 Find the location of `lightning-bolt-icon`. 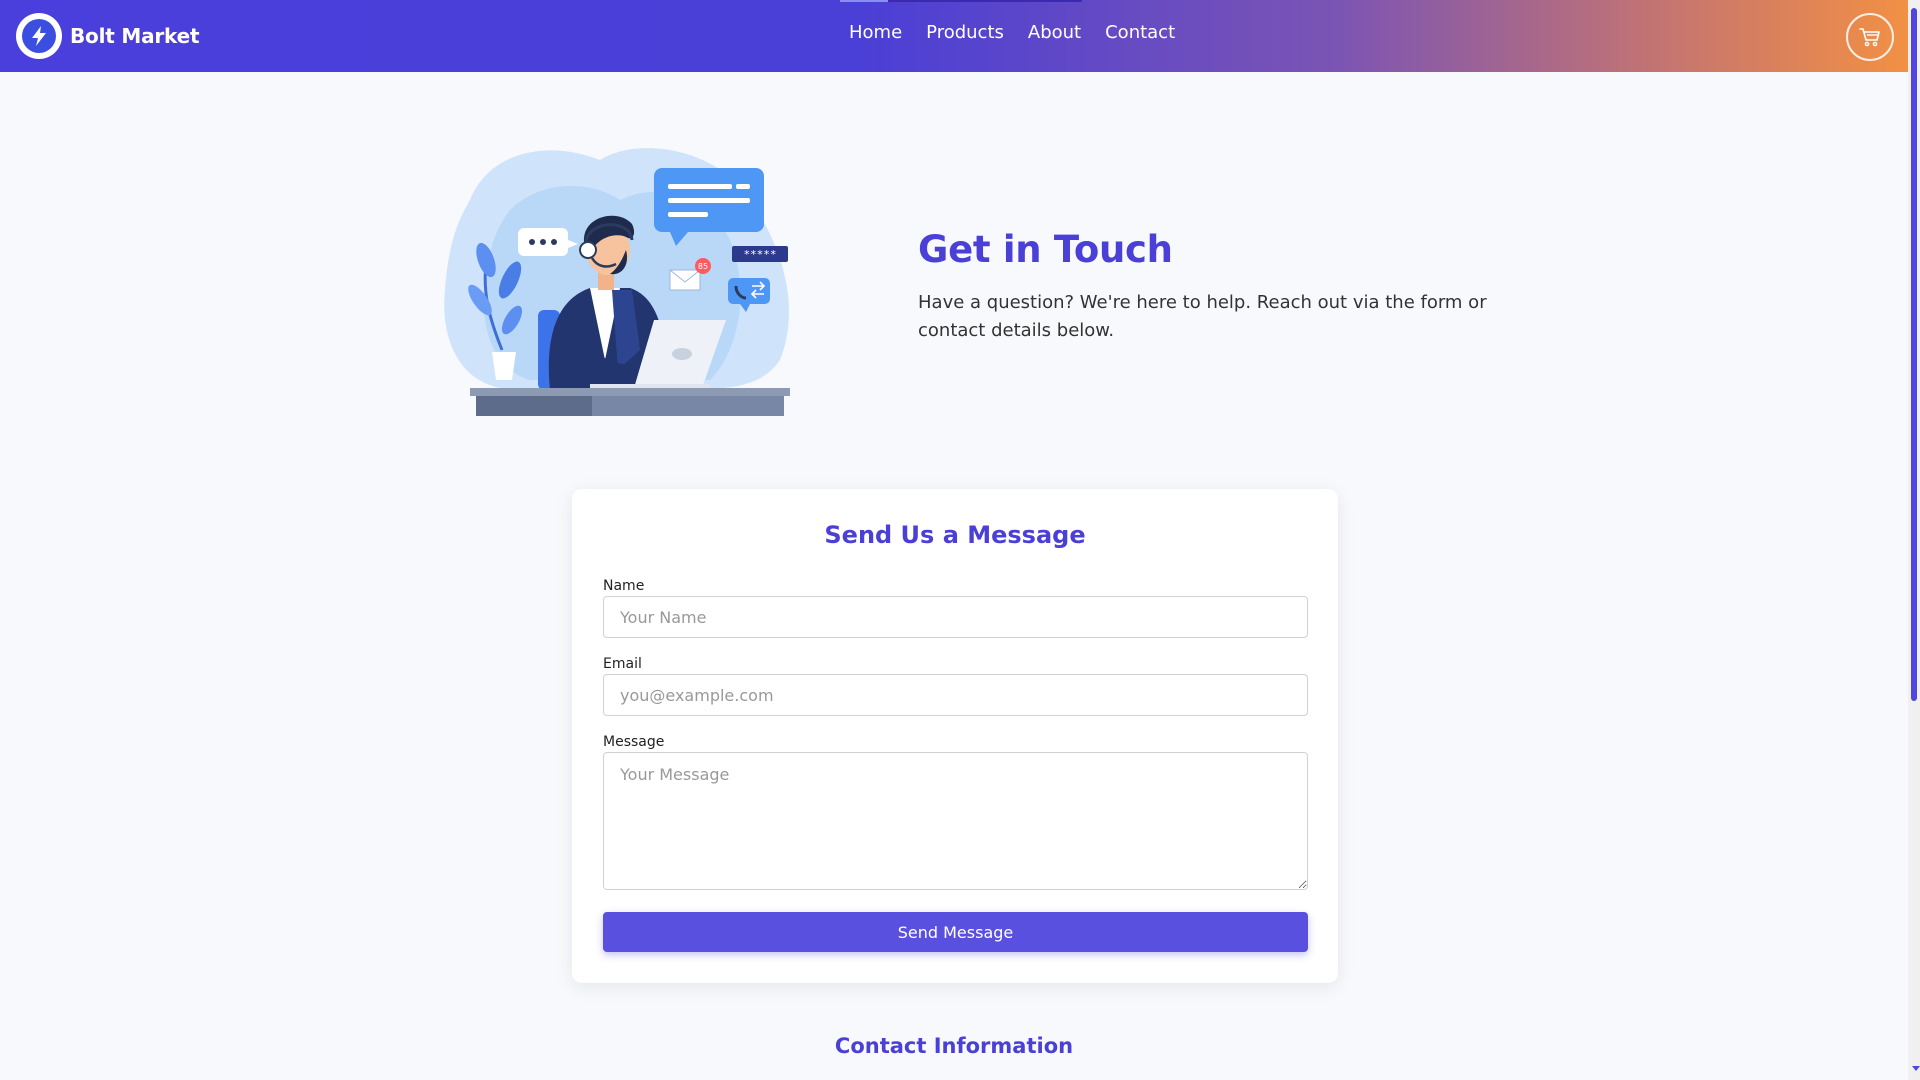

lightning-bolt-icon is located at coordinates (39, 36).